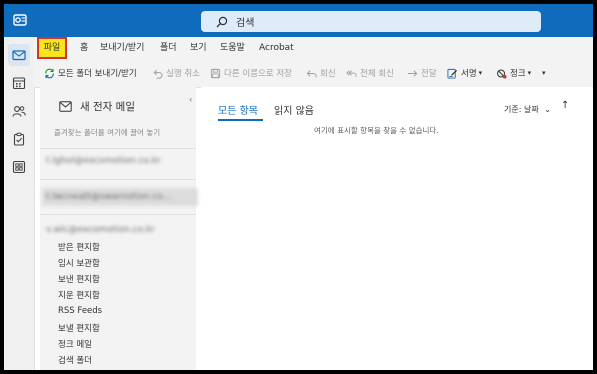 The height and width of the screenshot is (374, 597). What do you see at coordinates (313, 48) in the screenshot?
I see `menu-bar: 파일 홈 보내기/받기 폴더 보기 도움말 Acrobat` at bounding box center [313, 48].